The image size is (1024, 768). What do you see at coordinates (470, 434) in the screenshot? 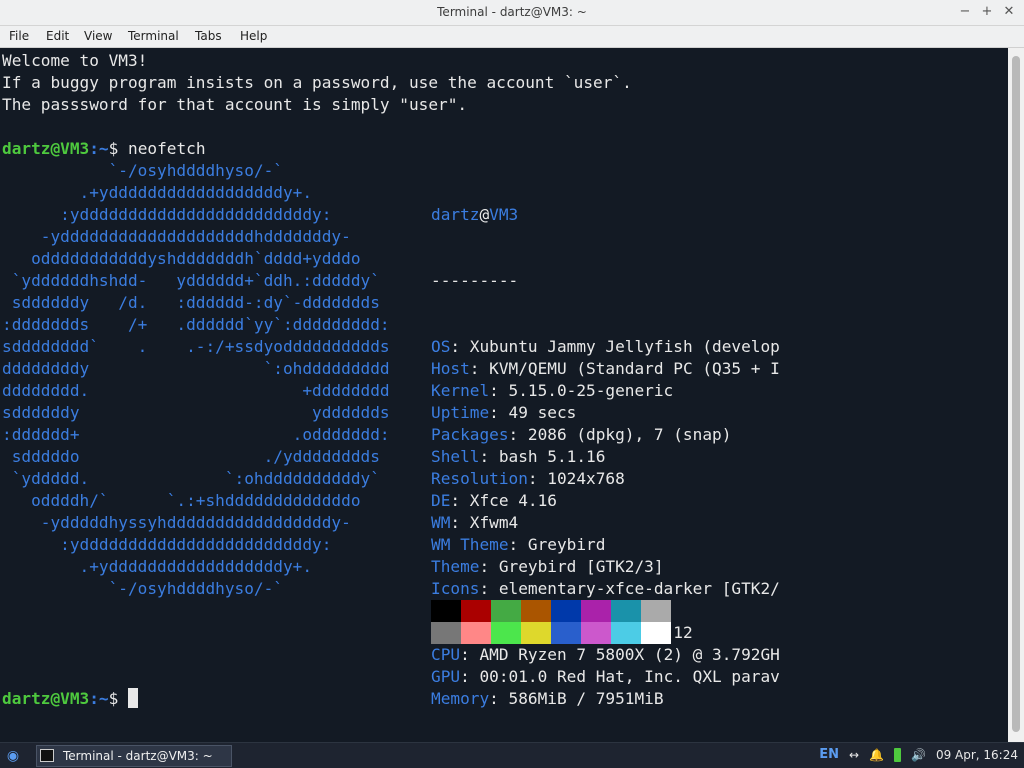
I see `info-key: Packages` at bounding box center [470, 434].